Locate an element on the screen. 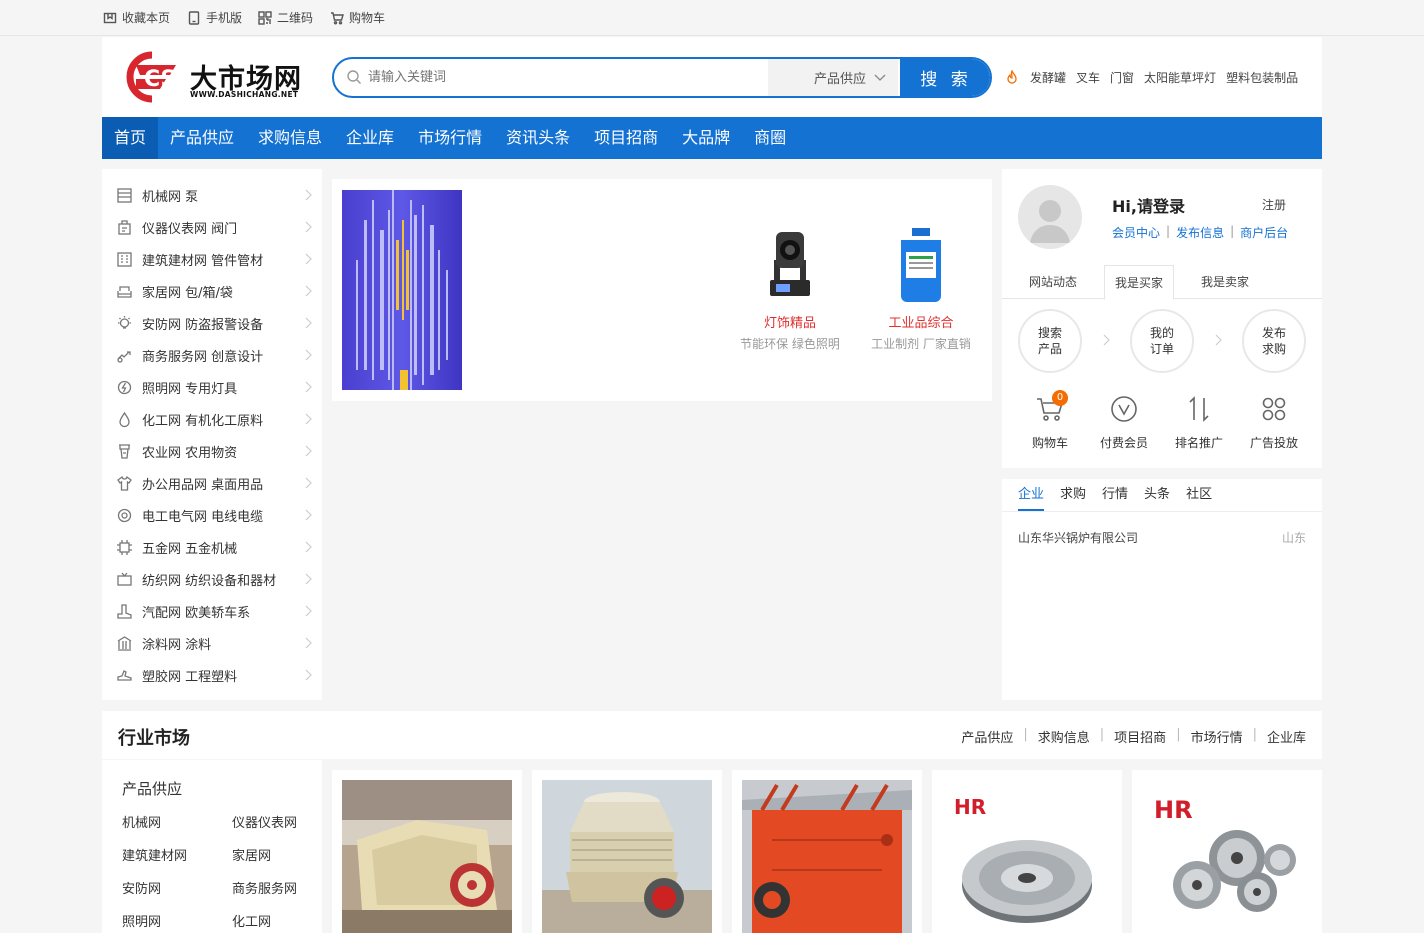 This screenshot has height=933, width=1424. market-link: 安防网 is located at coordinates (177, 887).